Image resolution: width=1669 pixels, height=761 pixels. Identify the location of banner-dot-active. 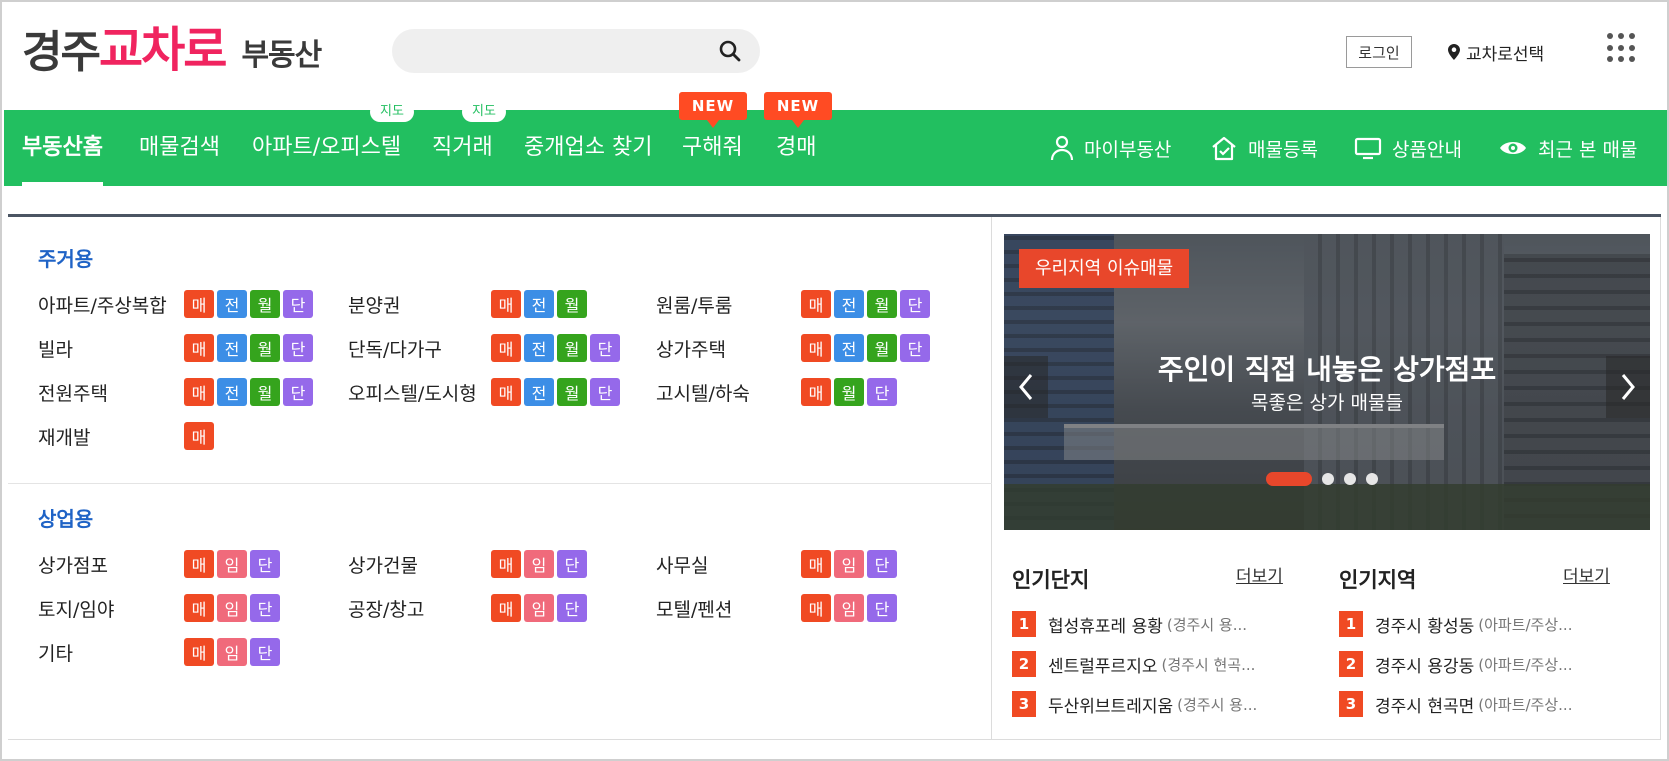
(1289, 479).